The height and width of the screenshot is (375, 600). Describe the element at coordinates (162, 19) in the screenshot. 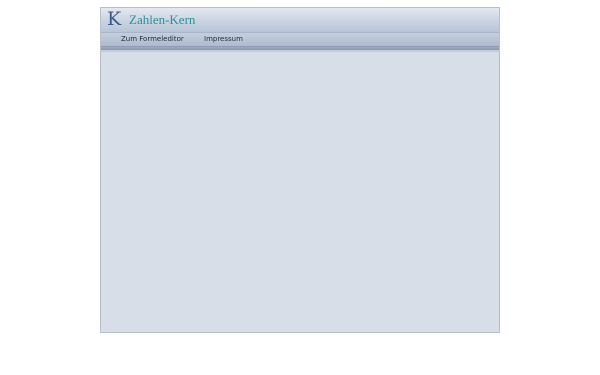

I see `site-title: Zahlen-Kern` at that location.